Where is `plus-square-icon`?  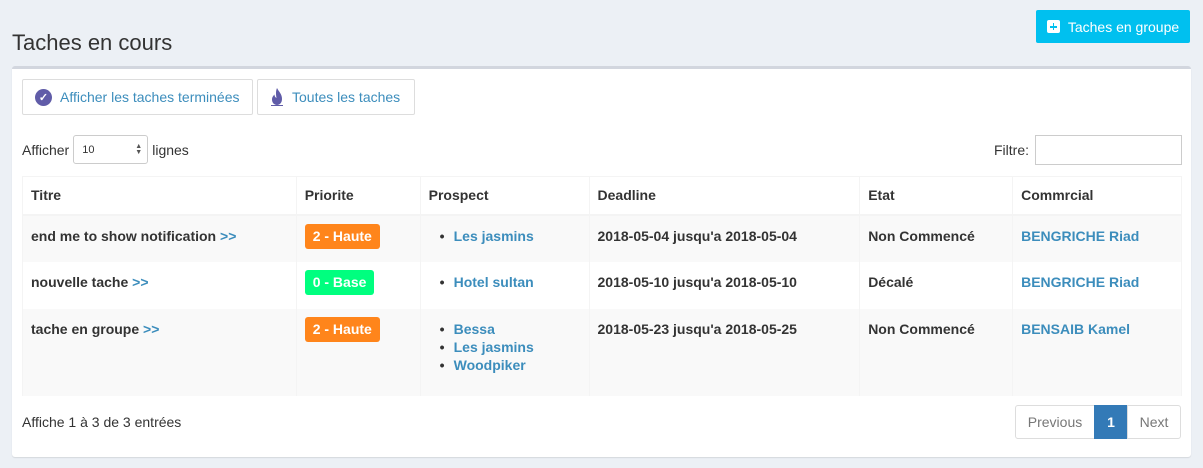 plus-square-icon is located at coordinates (1053, 26).